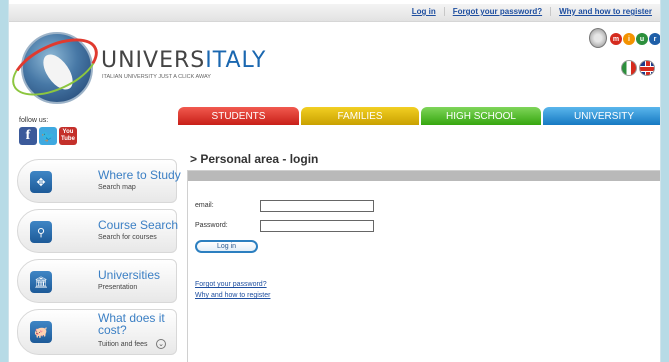 The height and width of the screenshot is (362, 669). Describe the element at coordinates (139, 175) in the screenshot. I see `sidebar-item-title: Where to Study` at that location.